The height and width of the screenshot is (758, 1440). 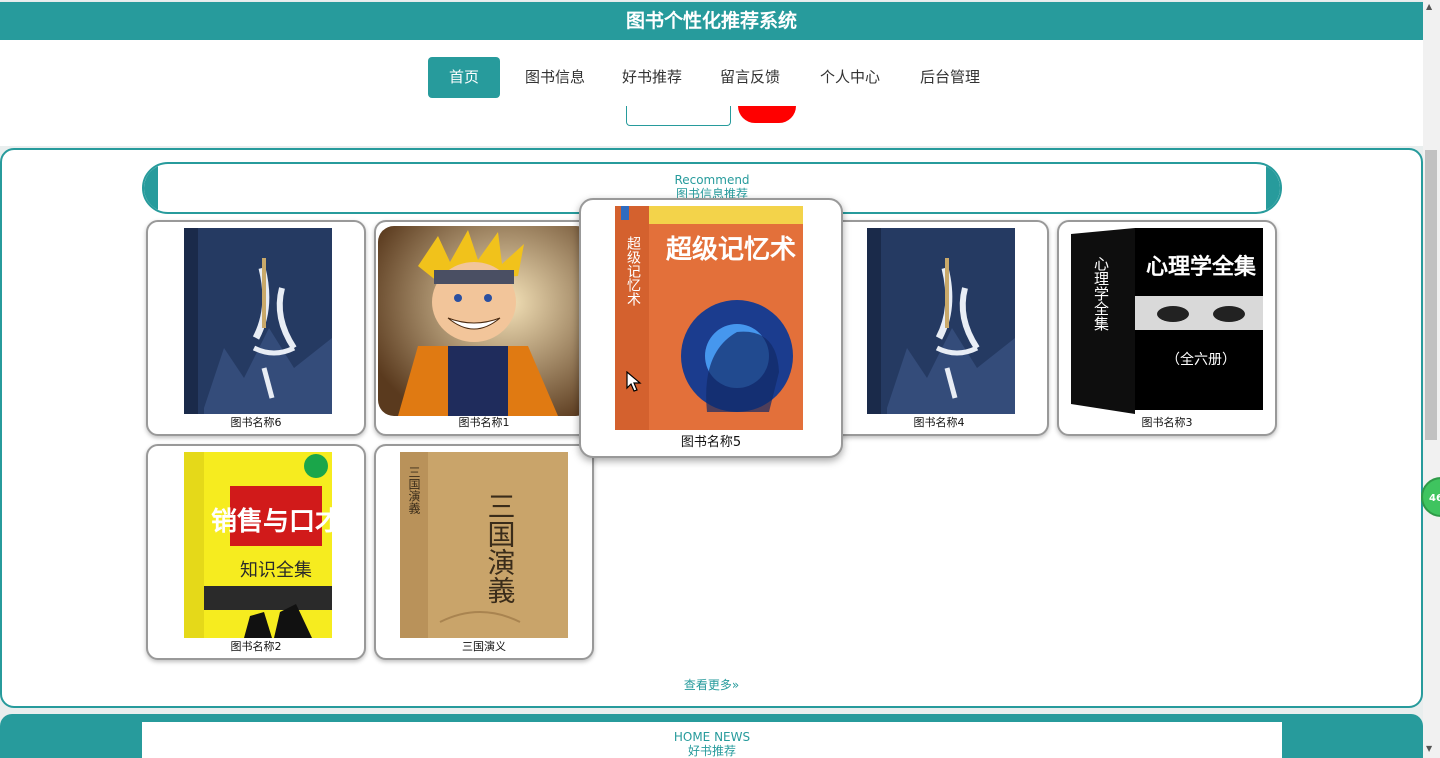 I want to click on nav-admin: 后台管理, so click(x=950, y=77).